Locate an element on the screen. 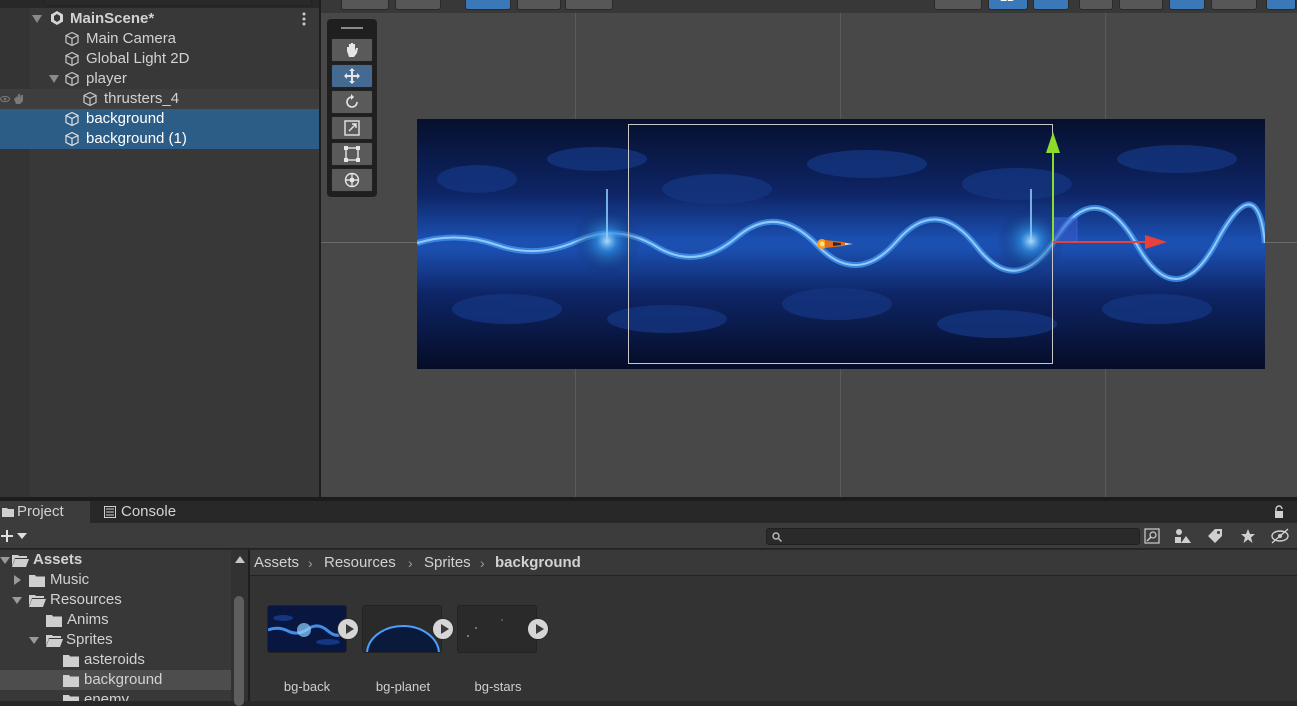 This screenshot has height=706, width=1297. hierarchy-item-player: player is located at coordinates (159, 79).